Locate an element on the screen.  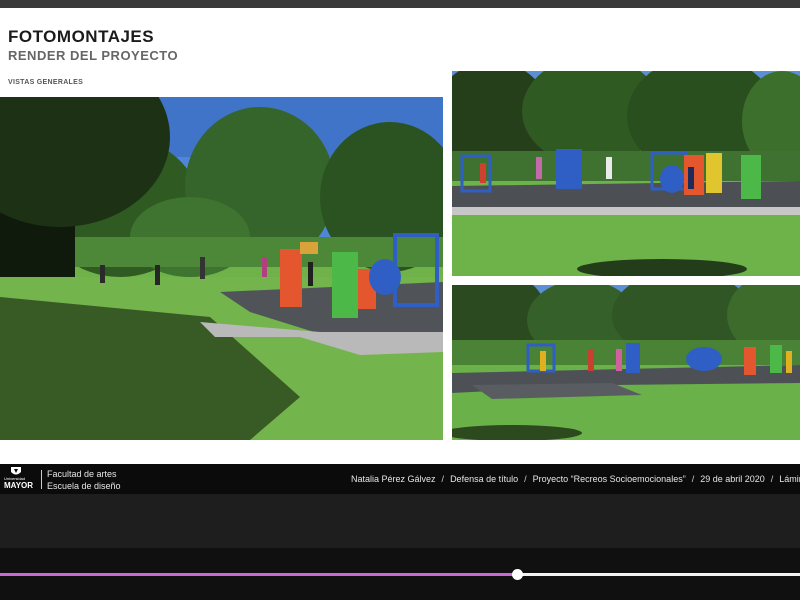
event-name: Defensa de título is located at coordinates (484, 479).